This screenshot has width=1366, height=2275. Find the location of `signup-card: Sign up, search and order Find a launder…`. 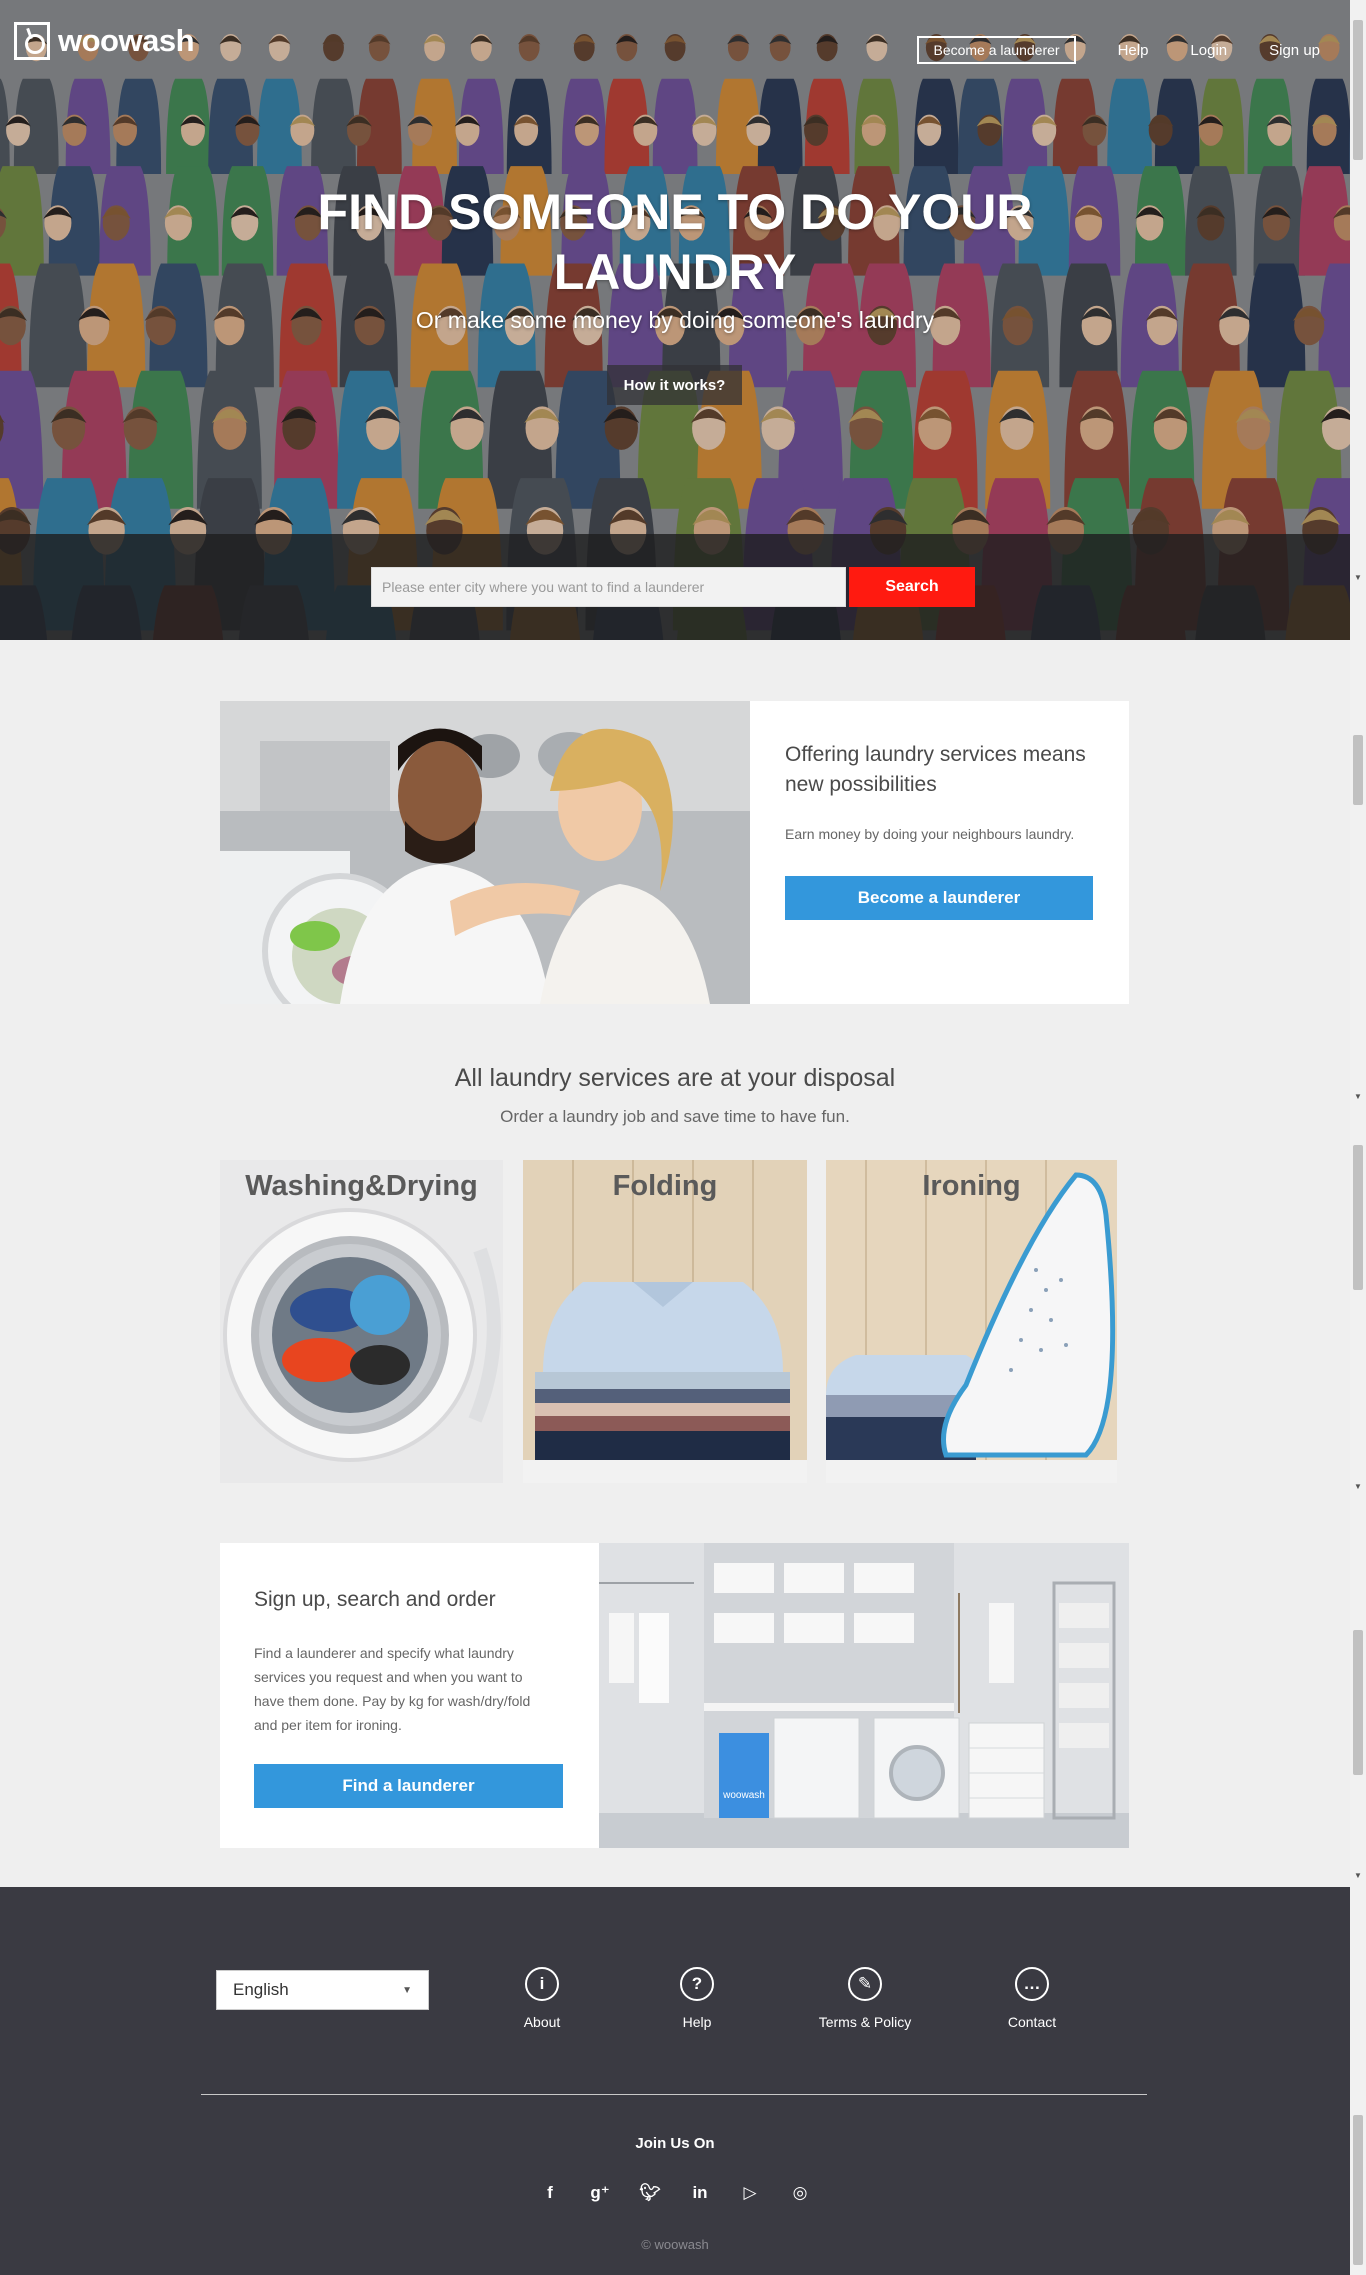

signup-card: Sign up, search and order Find a launder… is located at coordinates (674, 1695).